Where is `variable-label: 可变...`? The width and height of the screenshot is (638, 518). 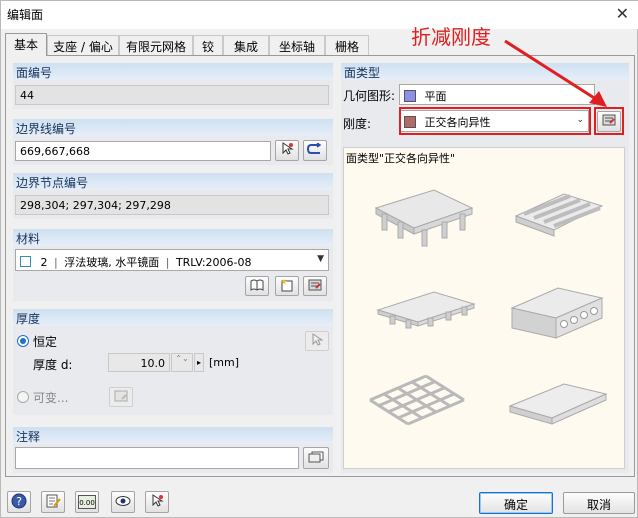 variable-label: 可变... is located at coordinates (51, 398).